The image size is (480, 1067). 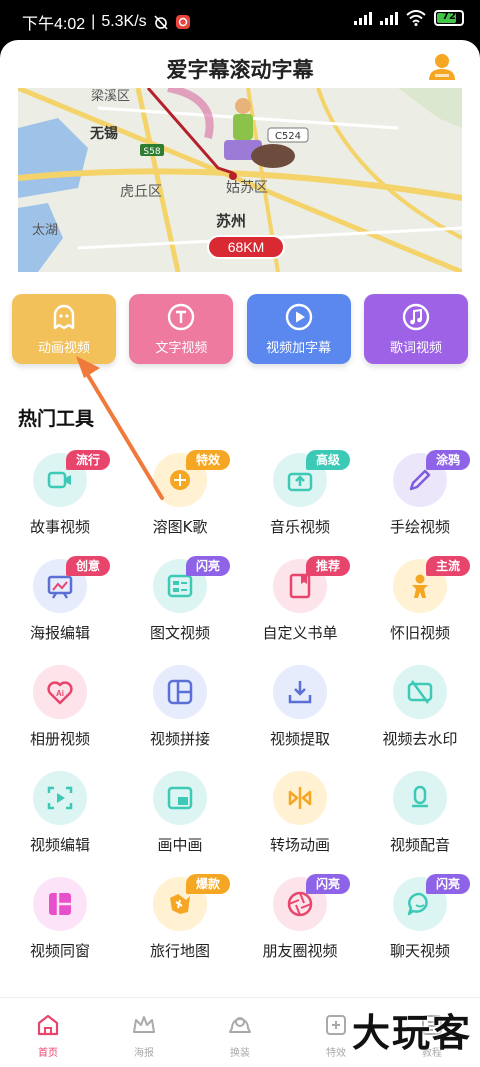 What do you see at coordinates (180, 503) in the screenshot?
I see `tool-karaoke: 特效 溶图K歌` at bounding box center [180, 503].